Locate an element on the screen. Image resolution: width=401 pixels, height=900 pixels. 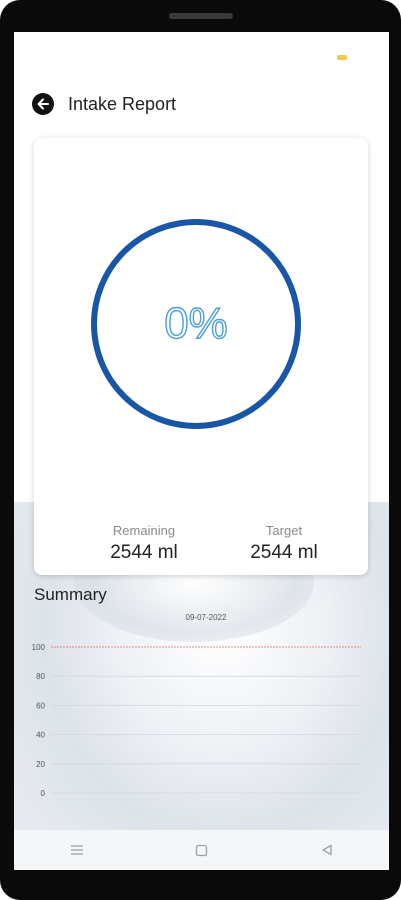
menu-icon is located at coordinates (76, 850).